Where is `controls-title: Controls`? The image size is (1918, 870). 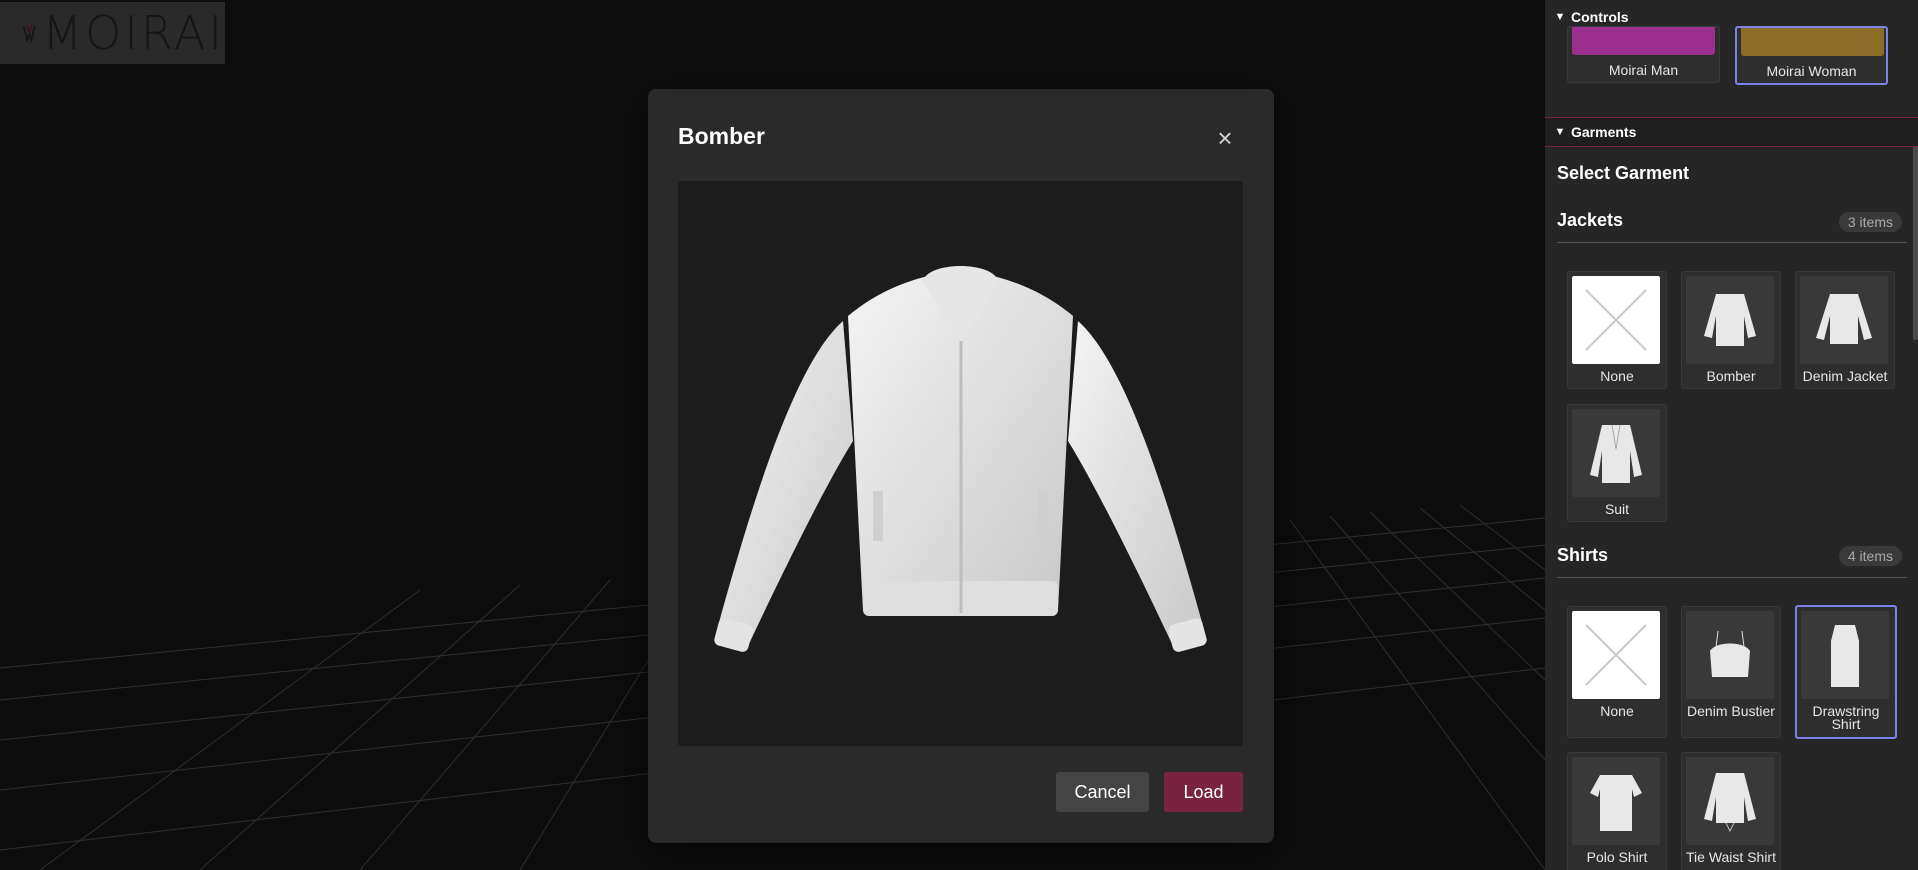
controls-title: Controls is located at coordinates (1600, 17).